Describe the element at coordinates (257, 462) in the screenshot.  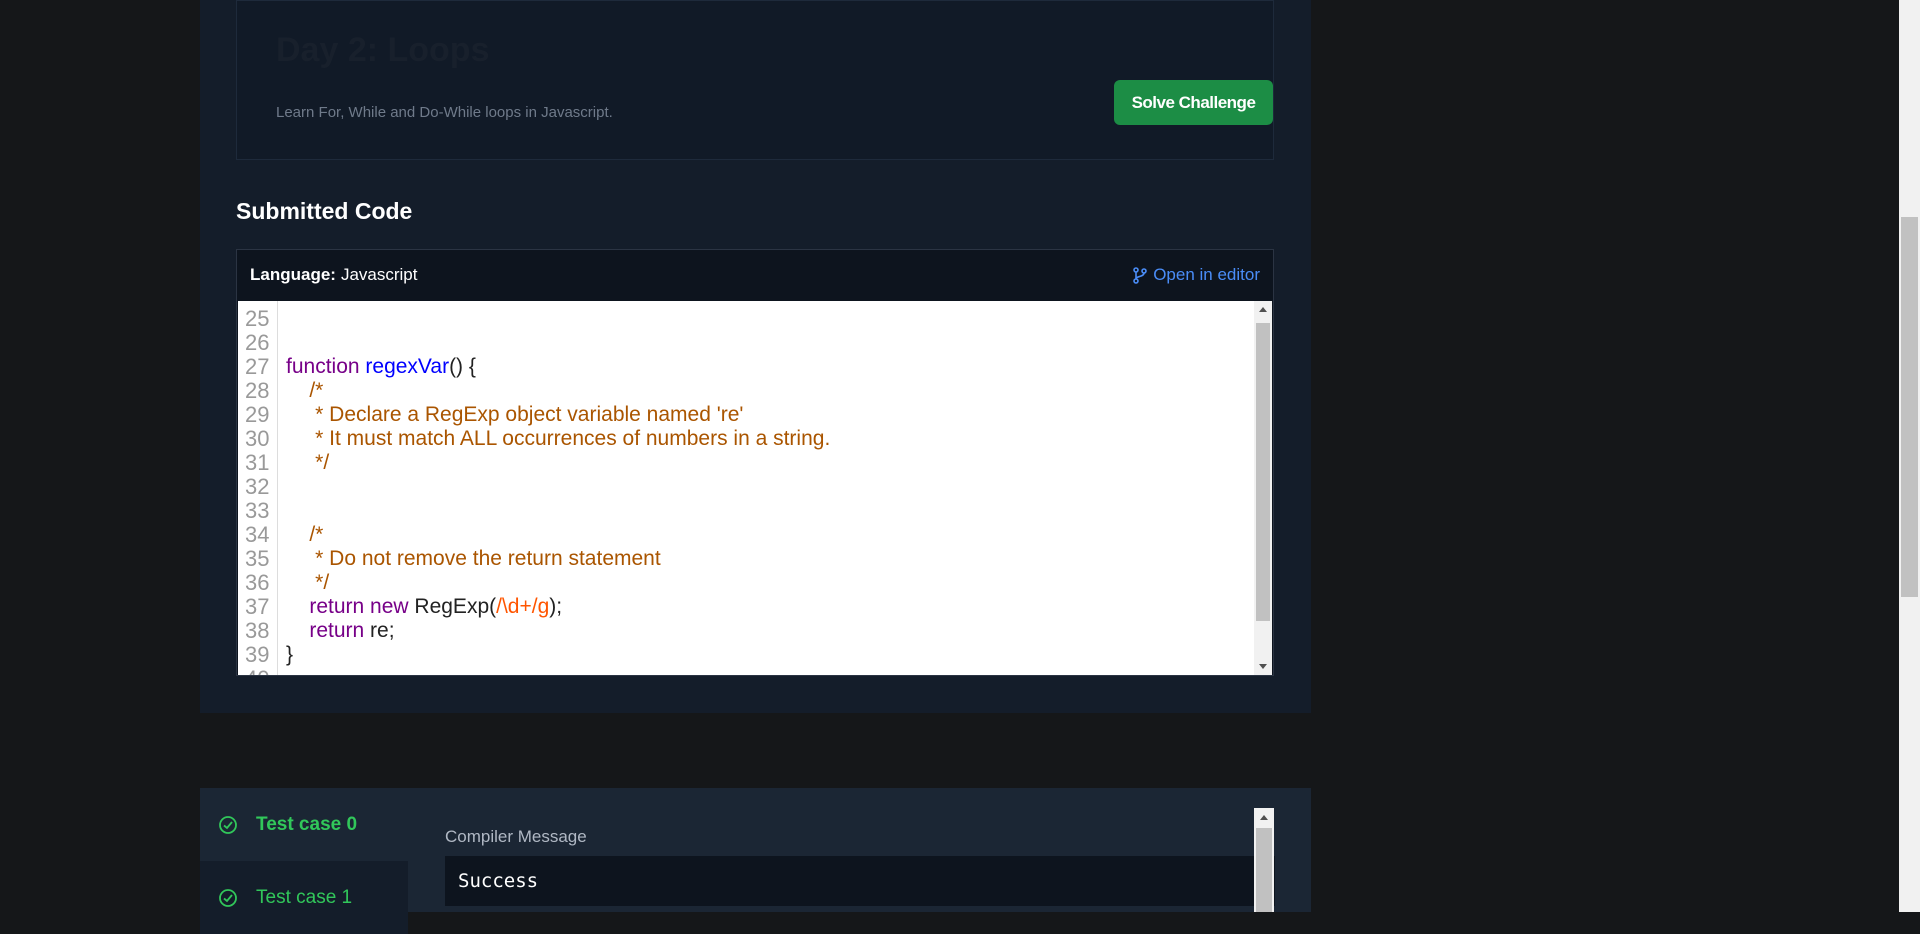
I see `line-number: 31` at that location.